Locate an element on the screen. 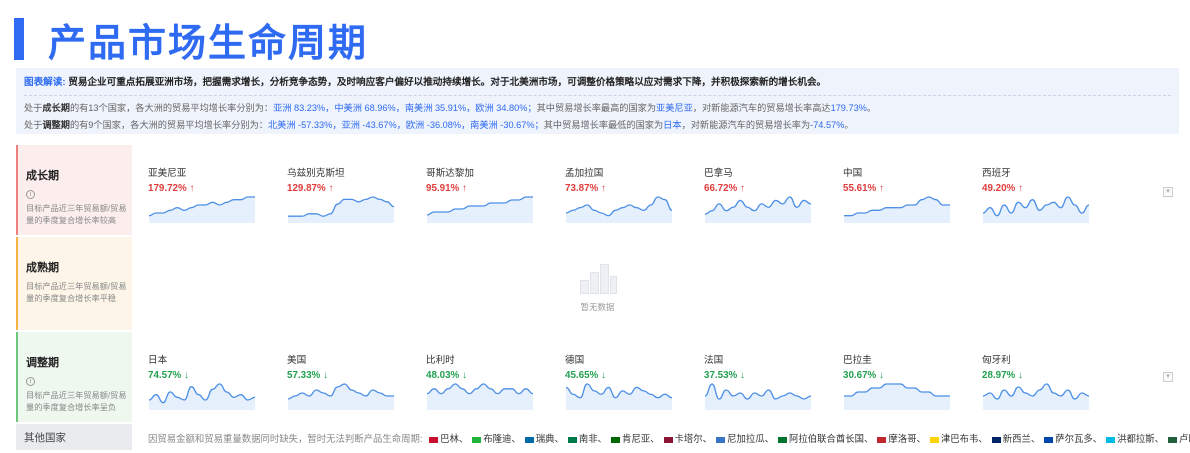 The width and height of the screenshot is (1190, 453). country-card: 美国 57.33% ↓ is located at coordinates (347, 382).